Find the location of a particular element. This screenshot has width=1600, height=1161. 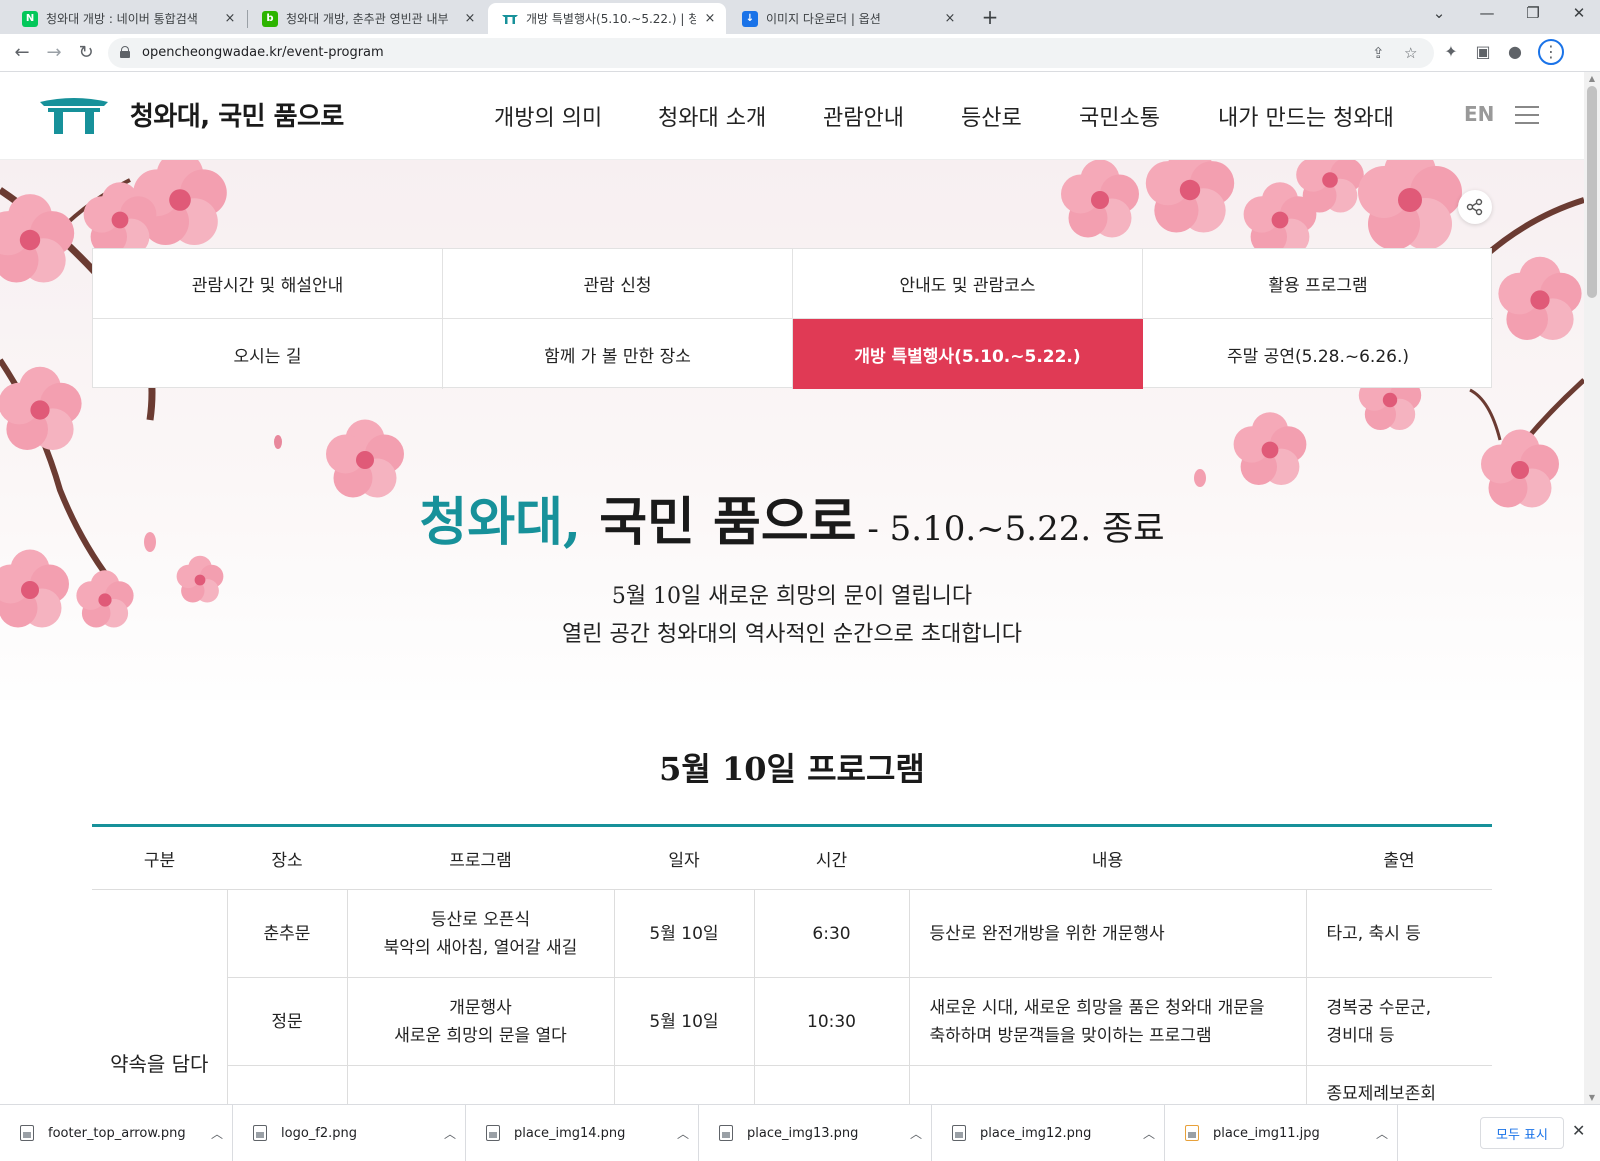

tab-search-button: ⌄ is located at coordinates (1439, 13).